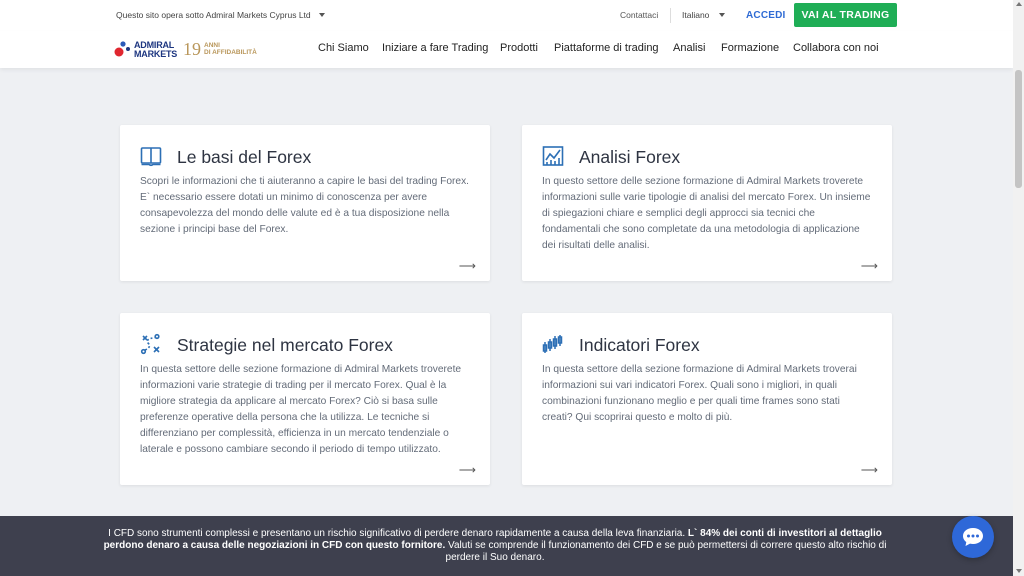 The image size is (1024, 576). Describe the element at coordinates (1018, 129) in the screenshot. I see `scrollbar-thumb` at that location.